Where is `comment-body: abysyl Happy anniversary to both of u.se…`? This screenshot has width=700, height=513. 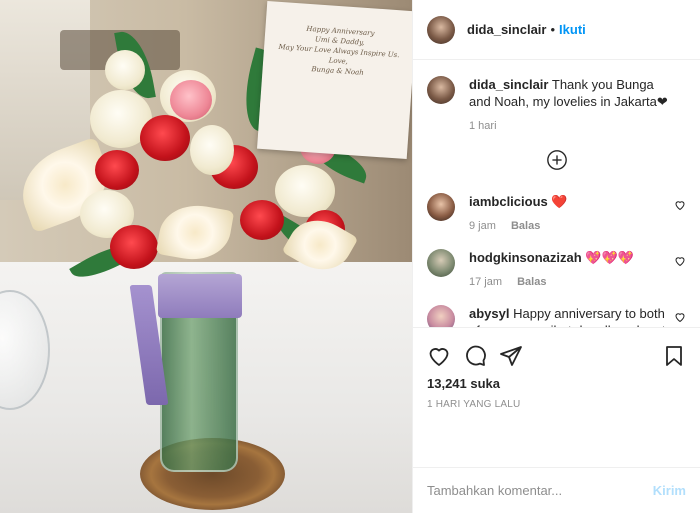
comment-body: abysyl Happy anniversary to both of u.se… is located at coordinates (577, 316).